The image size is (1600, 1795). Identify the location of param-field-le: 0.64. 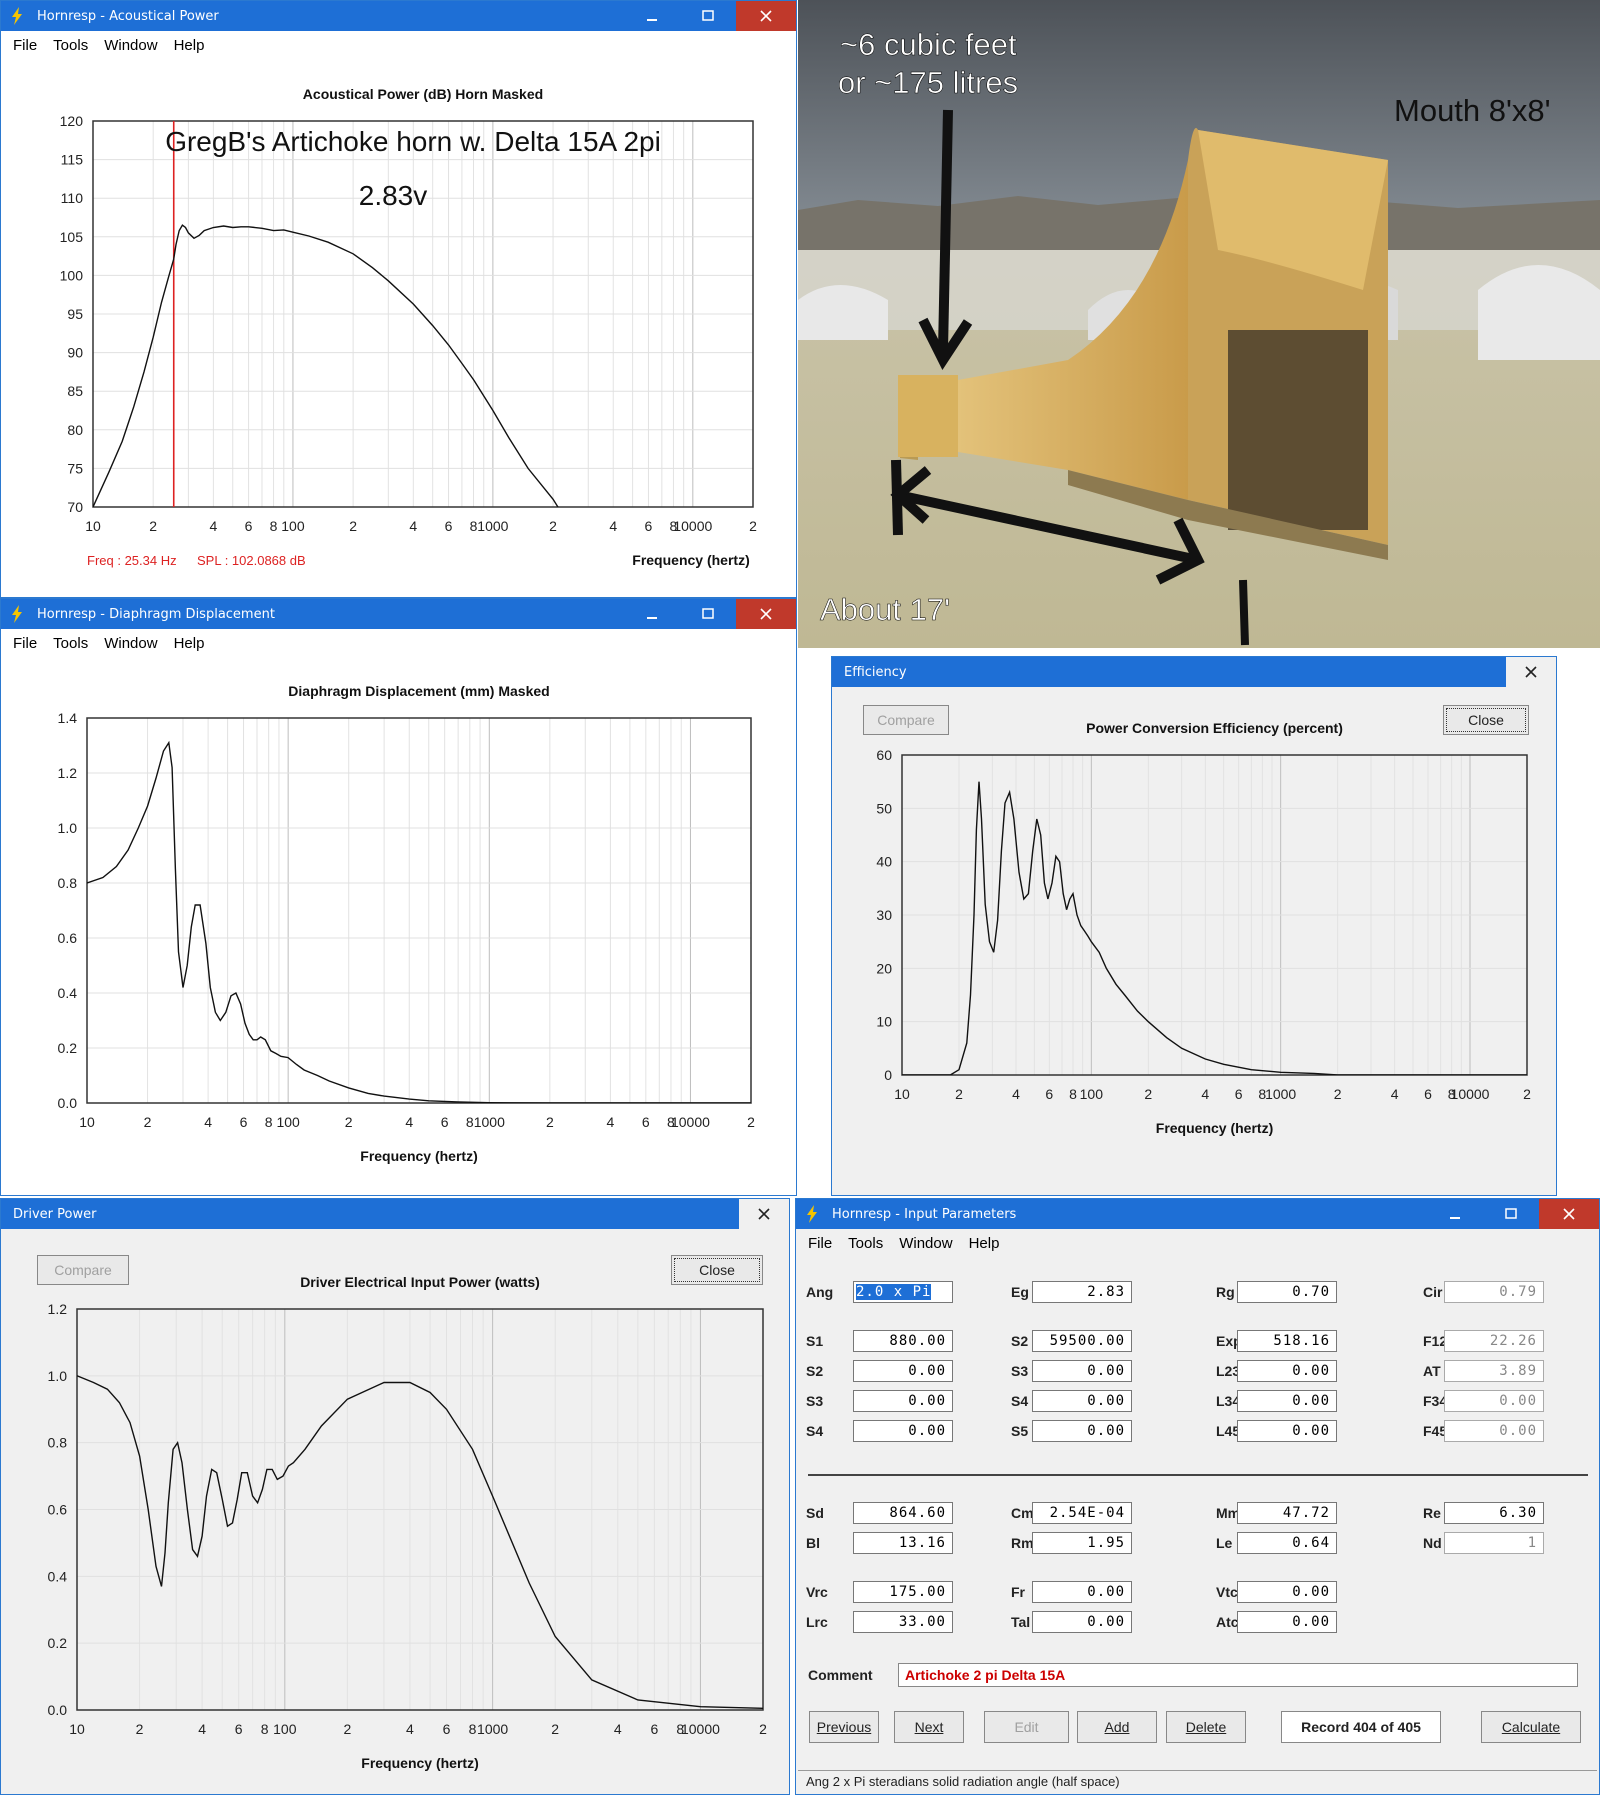
(1287, 1543).